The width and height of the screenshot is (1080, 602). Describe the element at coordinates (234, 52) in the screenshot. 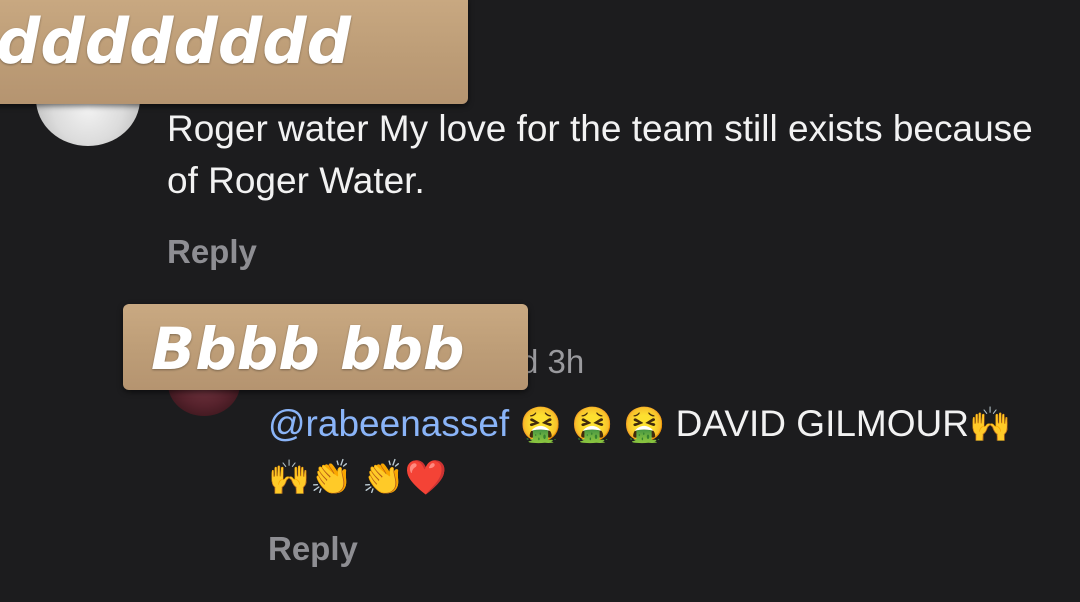

I see `redaction-sticker: dddddddd` at that location.